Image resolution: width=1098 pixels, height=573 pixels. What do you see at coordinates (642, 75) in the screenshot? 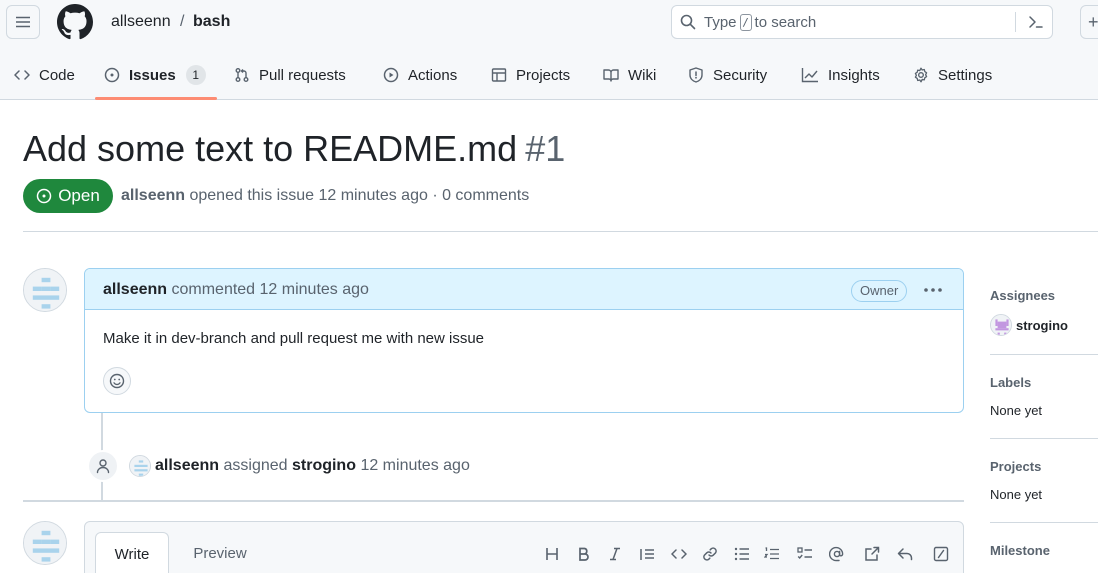
I see `tab-label: Wiki` at bounding box center [642, 75].